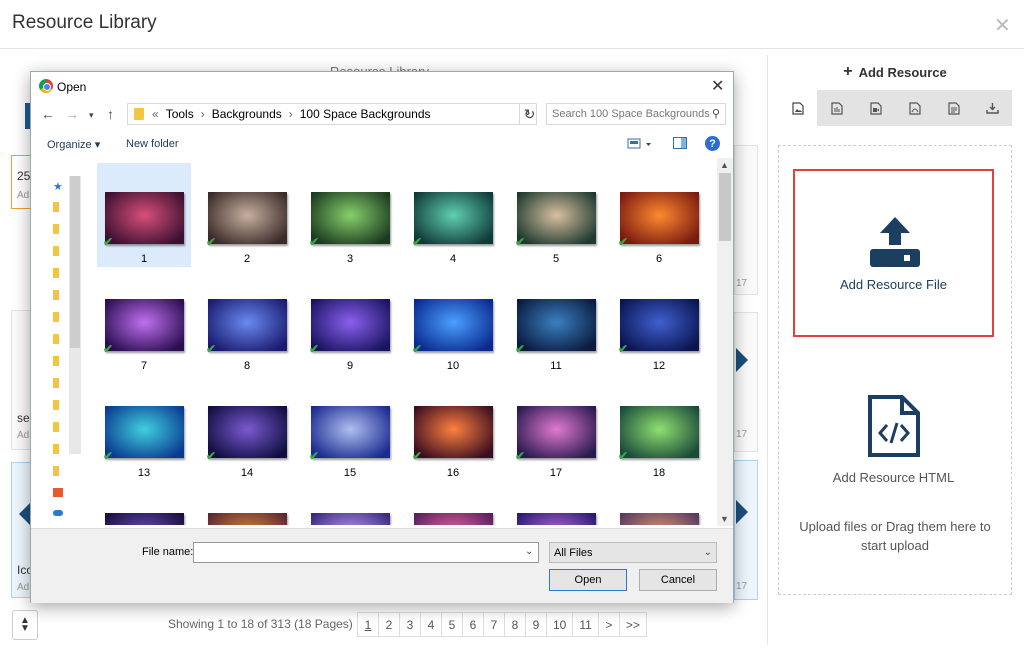  I want to click on audio-type-icon, so click(836, 108).